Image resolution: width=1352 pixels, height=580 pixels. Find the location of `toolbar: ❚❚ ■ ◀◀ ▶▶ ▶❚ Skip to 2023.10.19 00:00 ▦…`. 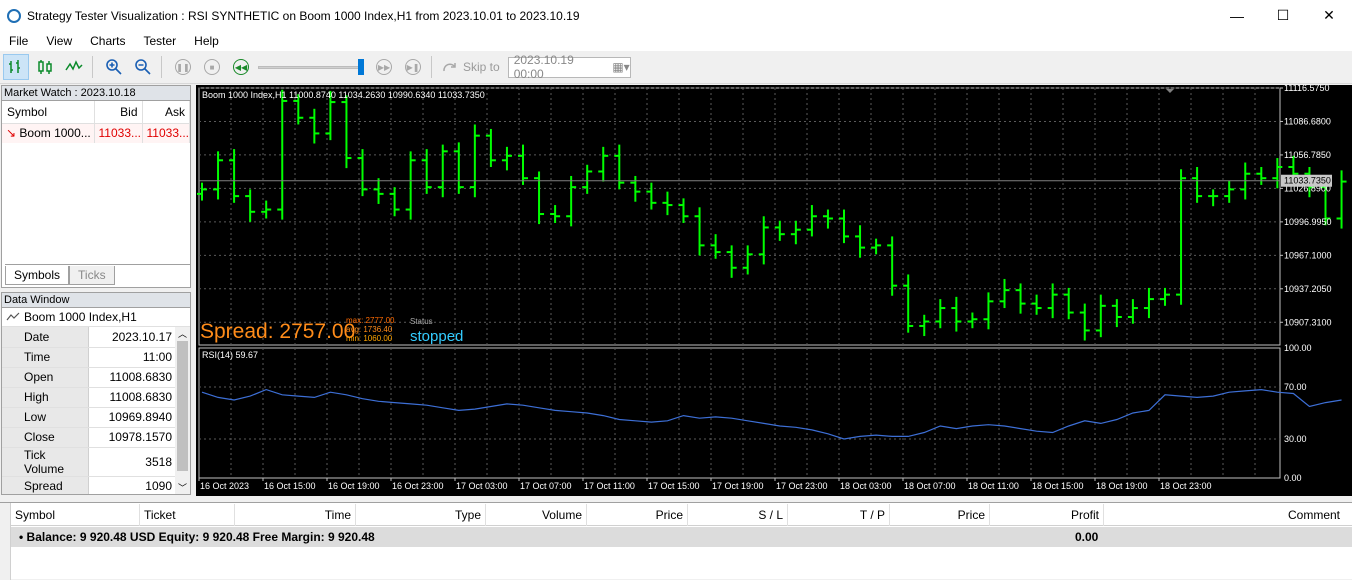

toolbar: ❚❚ ■ ◀◀ ▶▶ ▶❚ Skip to 2023.10.19 00:00 ▦… is located at coordinates (676, 67).